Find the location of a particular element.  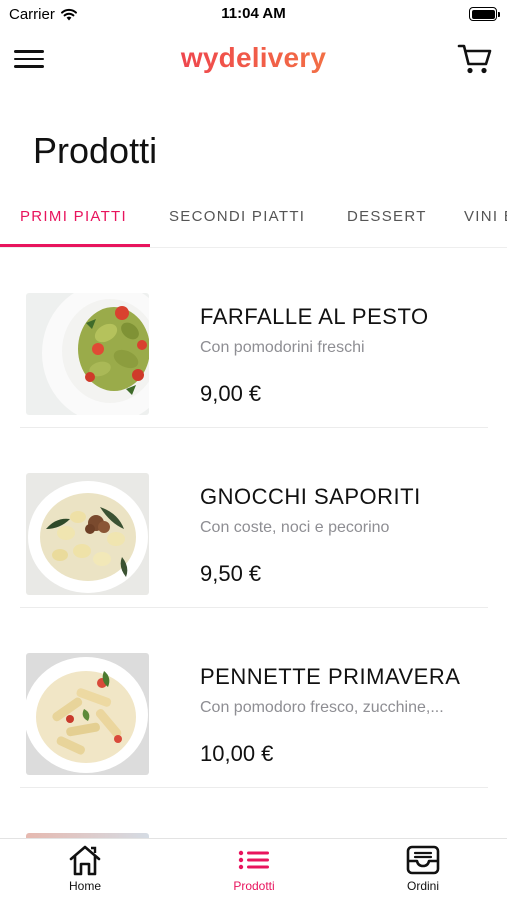

tabbar-ordini: Ordini is located at coordinates (423, 871).